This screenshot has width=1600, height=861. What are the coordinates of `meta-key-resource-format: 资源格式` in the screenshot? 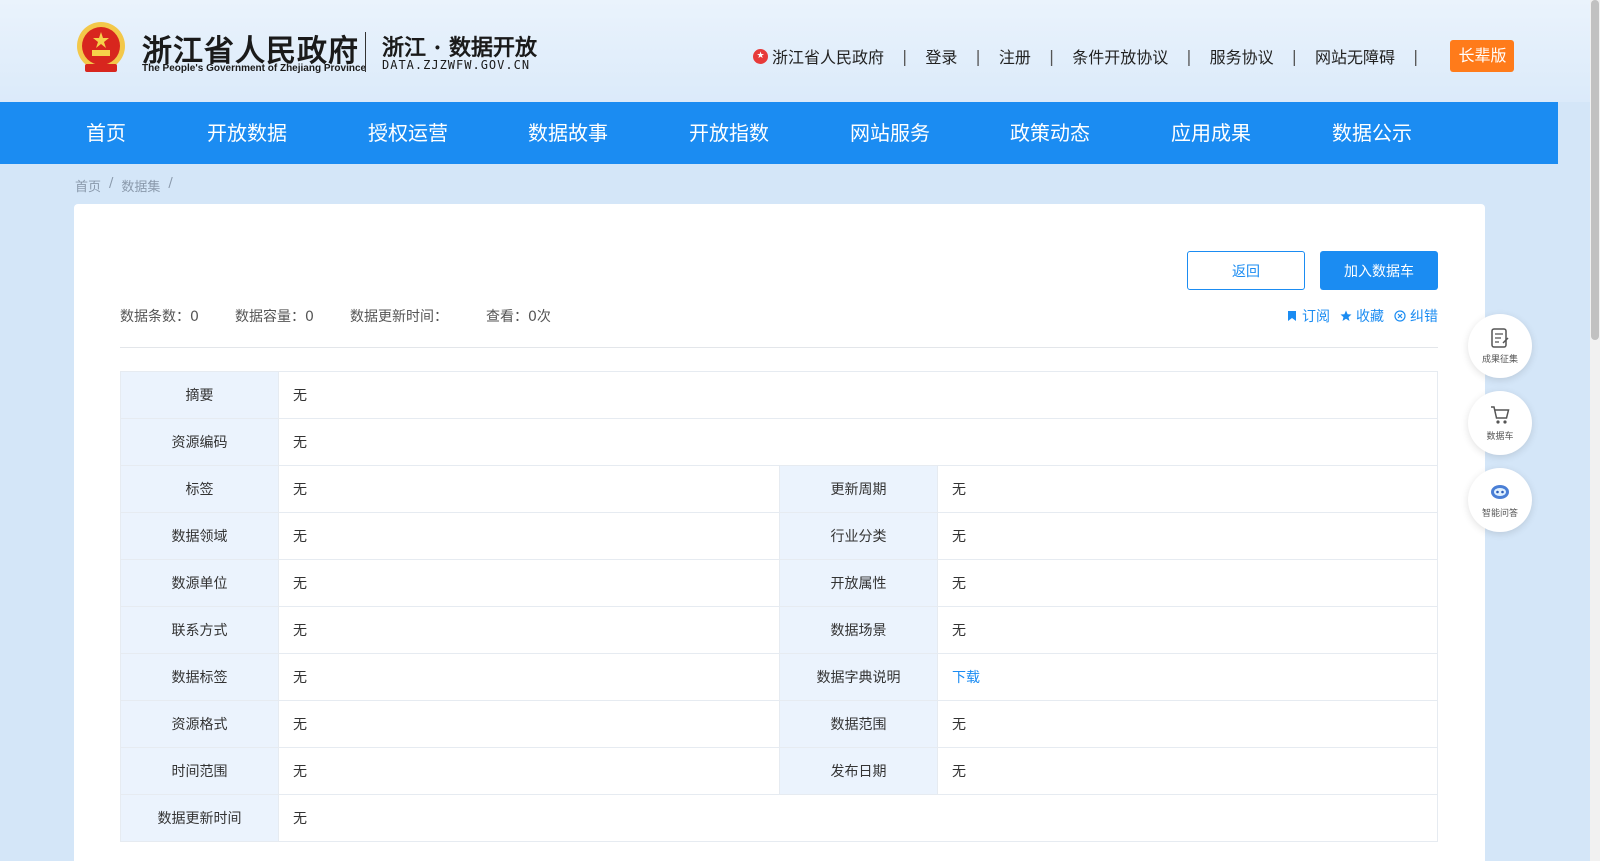 It's located at (199, 724).